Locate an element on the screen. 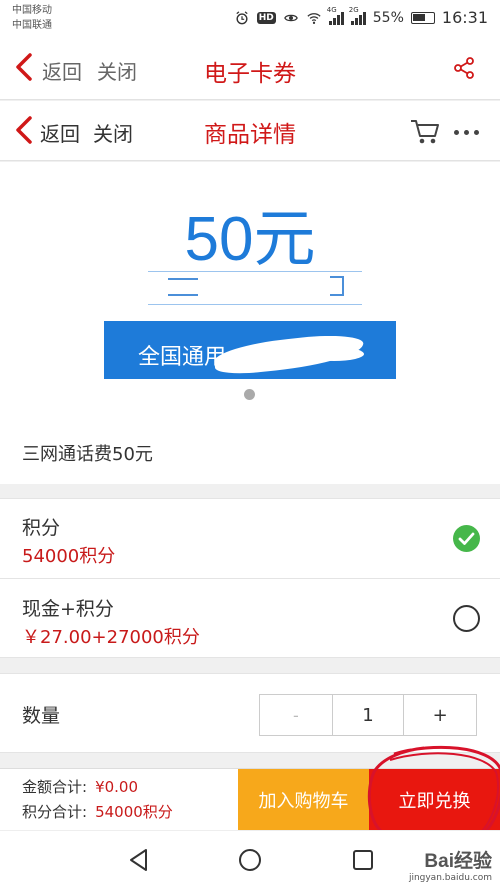  recent-apps-icon is located at coordinates (363, 860).